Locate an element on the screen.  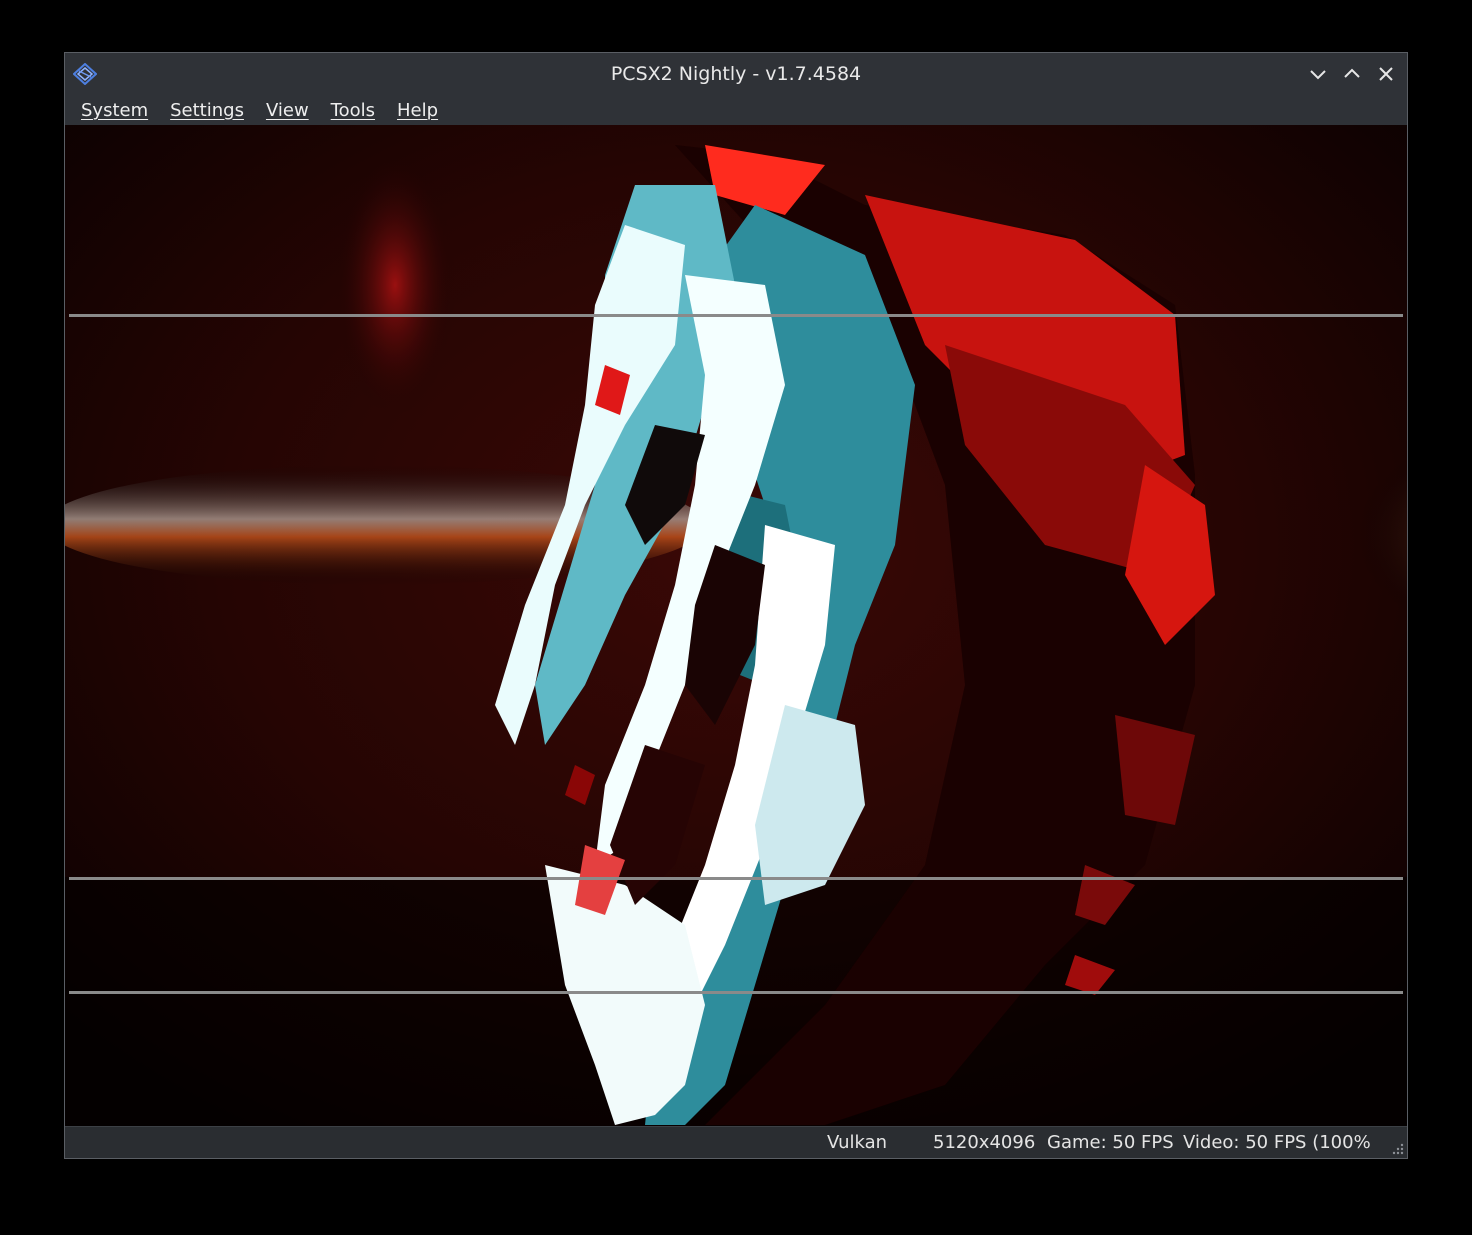
window-title: PCSX2 Nightly - v1.7.4584 is located at coordinates (736, 74).